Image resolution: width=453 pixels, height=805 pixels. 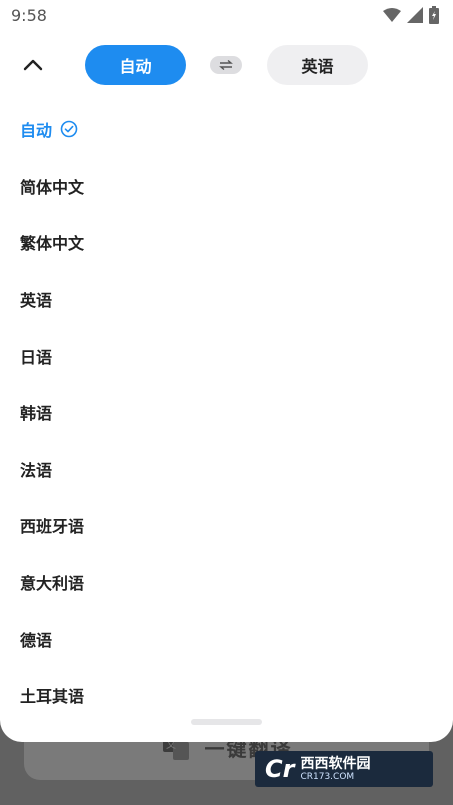 What do you see at coordinates (69, 129) in the screenshot?
I see `check-circle-icon` at bounding box center [69, 129].